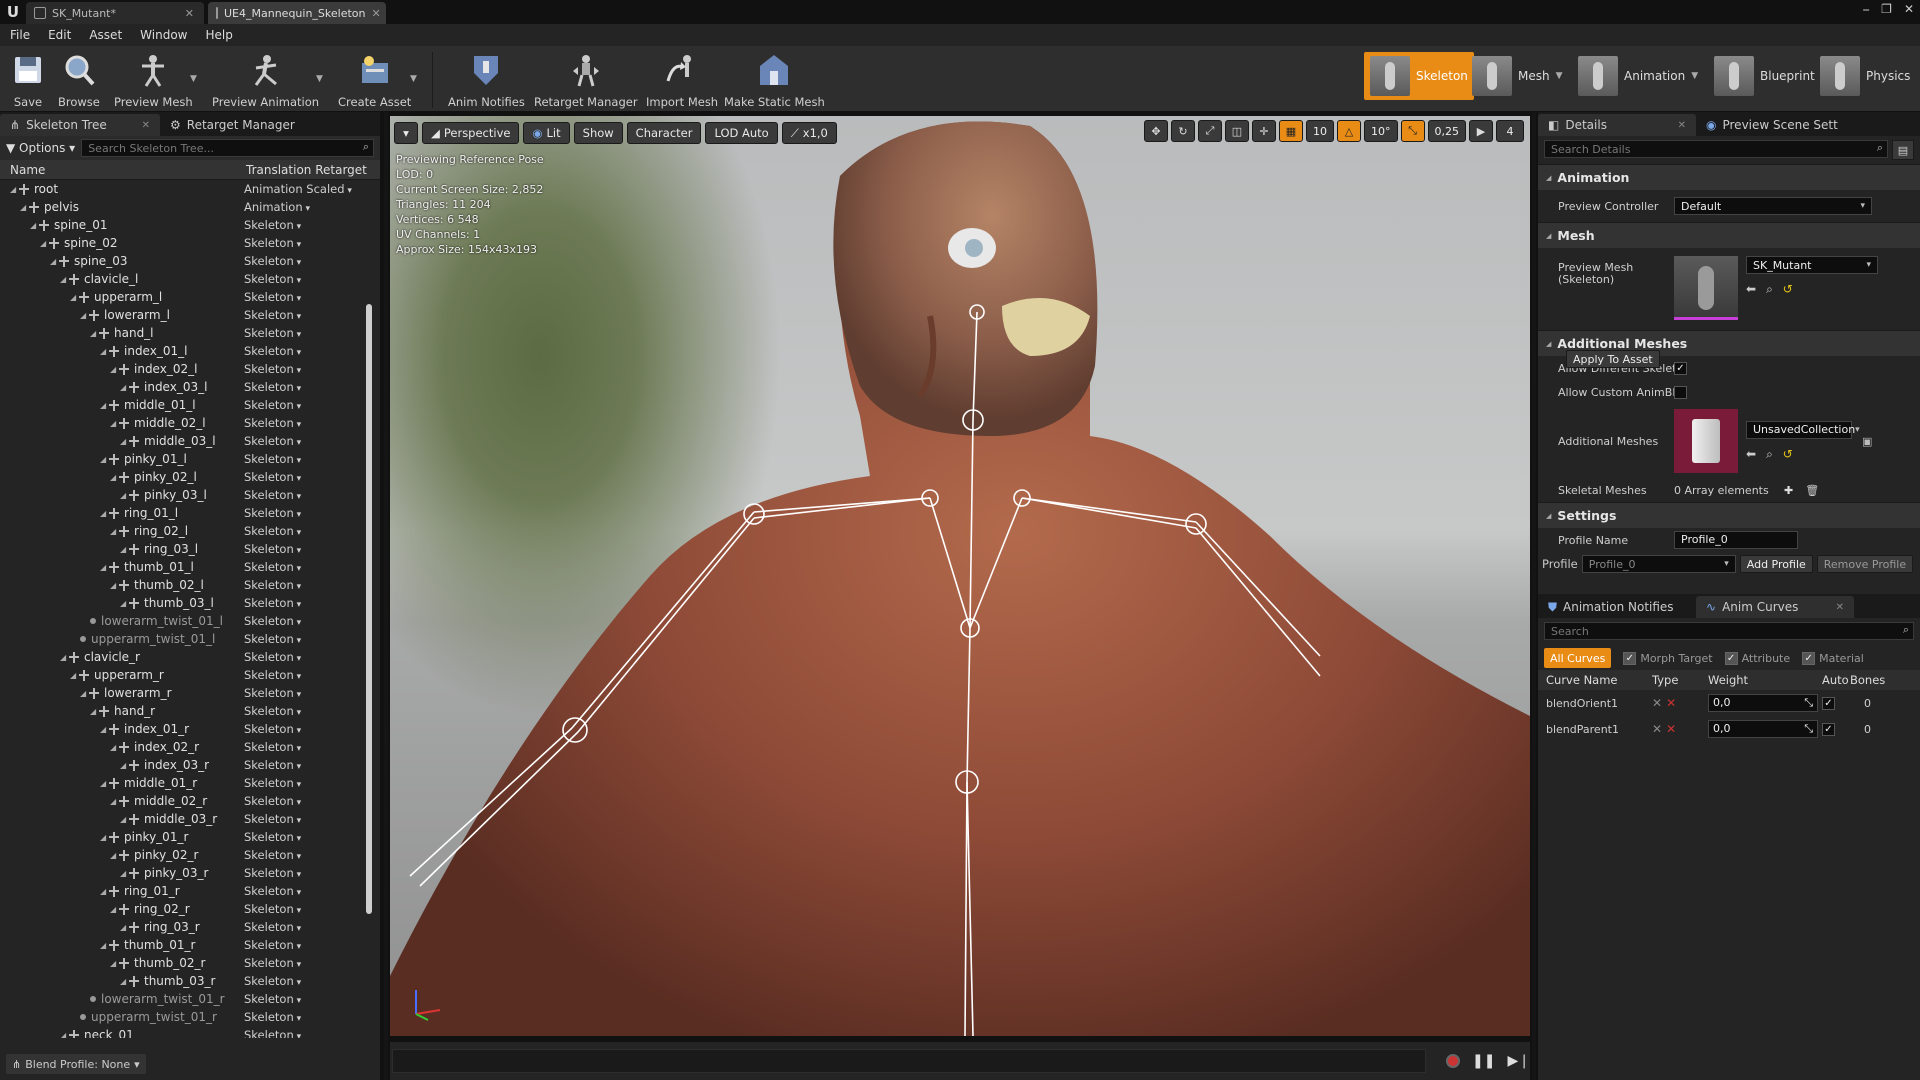 Image resolution: width=1920 pixels, height=1080 pixels. I want to click on tree-row: ◢ upperarm_l Skeleton, so click(190, 297).